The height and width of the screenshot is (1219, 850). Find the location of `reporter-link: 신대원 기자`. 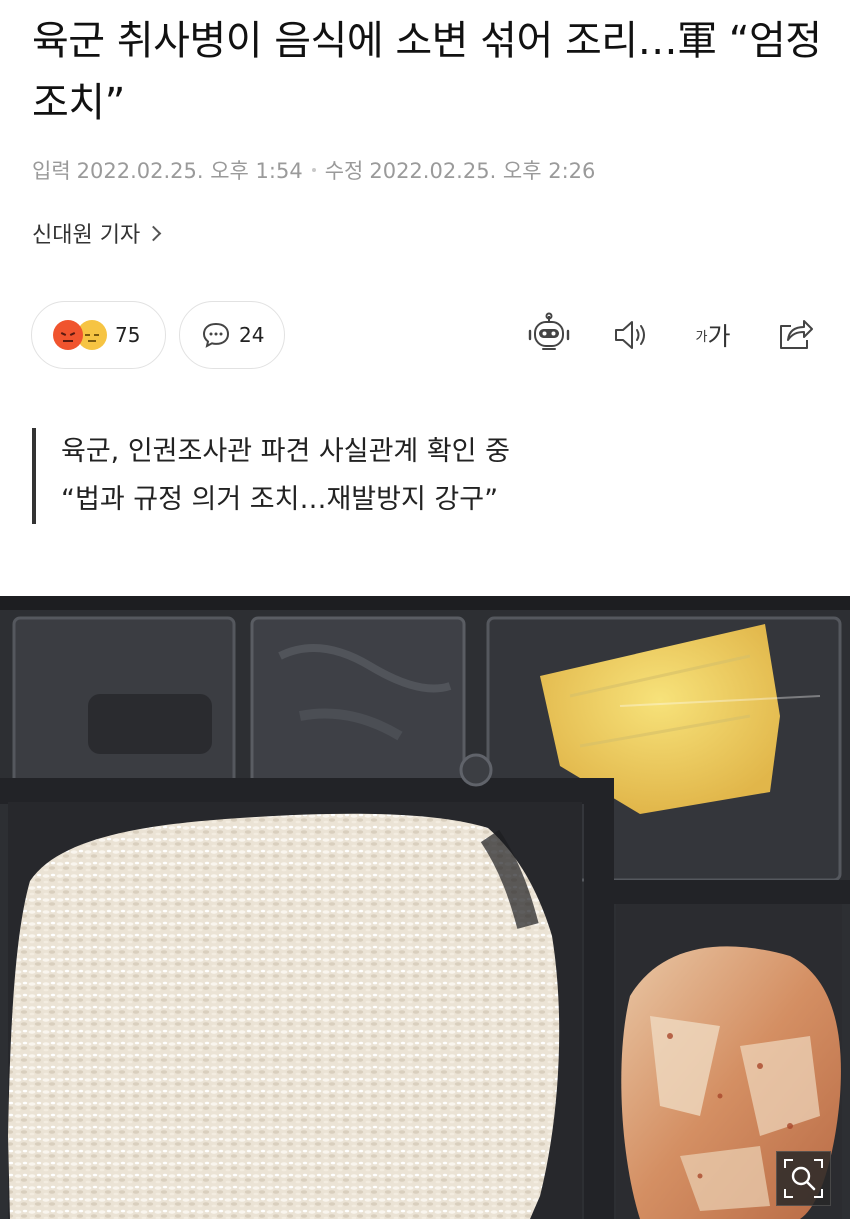

reporter-link: 신대원 기자 is located at coordinates (97, 233).